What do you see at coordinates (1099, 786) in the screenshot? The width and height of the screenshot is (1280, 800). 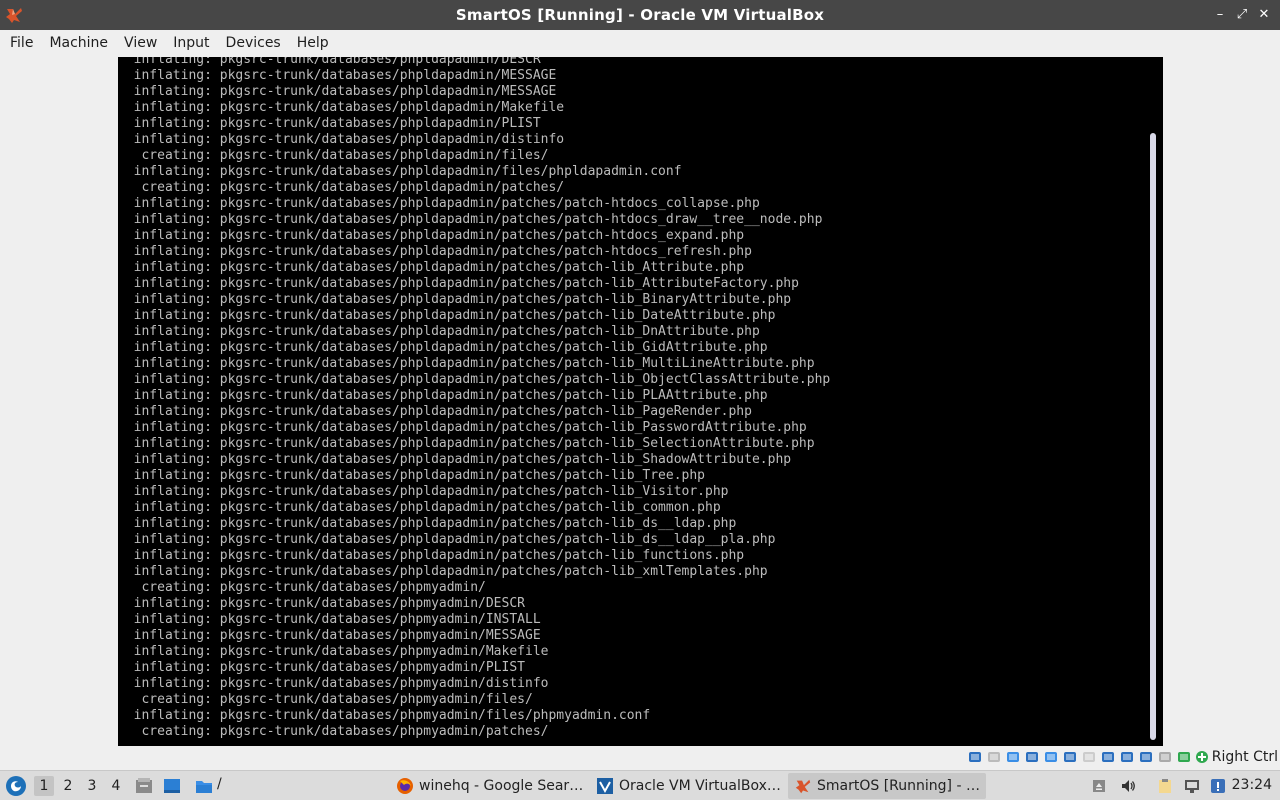 I see `tray-eject-icon` at bounding box center [1099, 786].